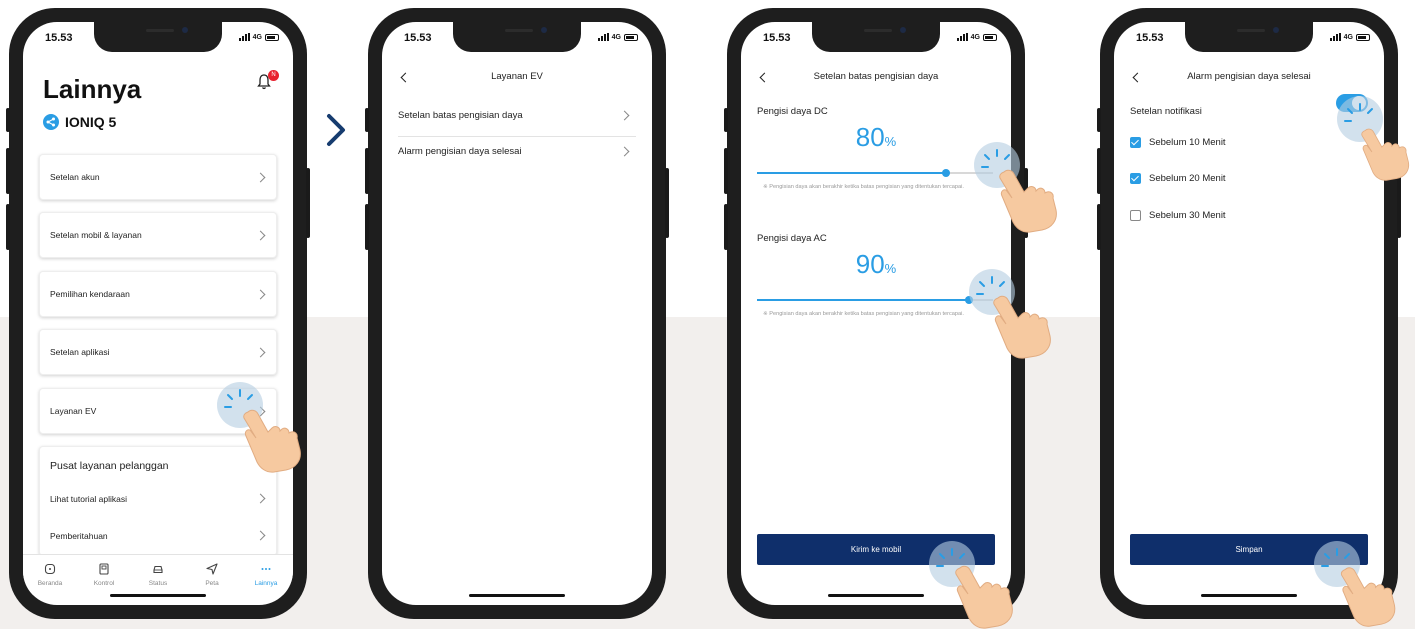  Describe the element at coordinates (863, 300) in the screenshot. I see `ac-slider-fill` at that location.